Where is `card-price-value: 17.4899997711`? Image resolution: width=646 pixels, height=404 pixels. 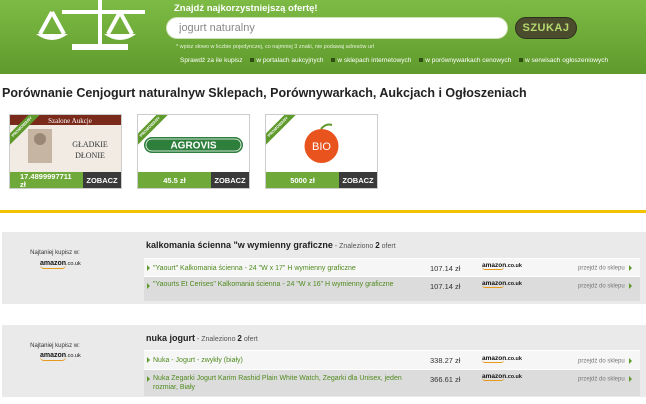
card-price-value: 17.4899997711 is located at coordinates (46, 176).